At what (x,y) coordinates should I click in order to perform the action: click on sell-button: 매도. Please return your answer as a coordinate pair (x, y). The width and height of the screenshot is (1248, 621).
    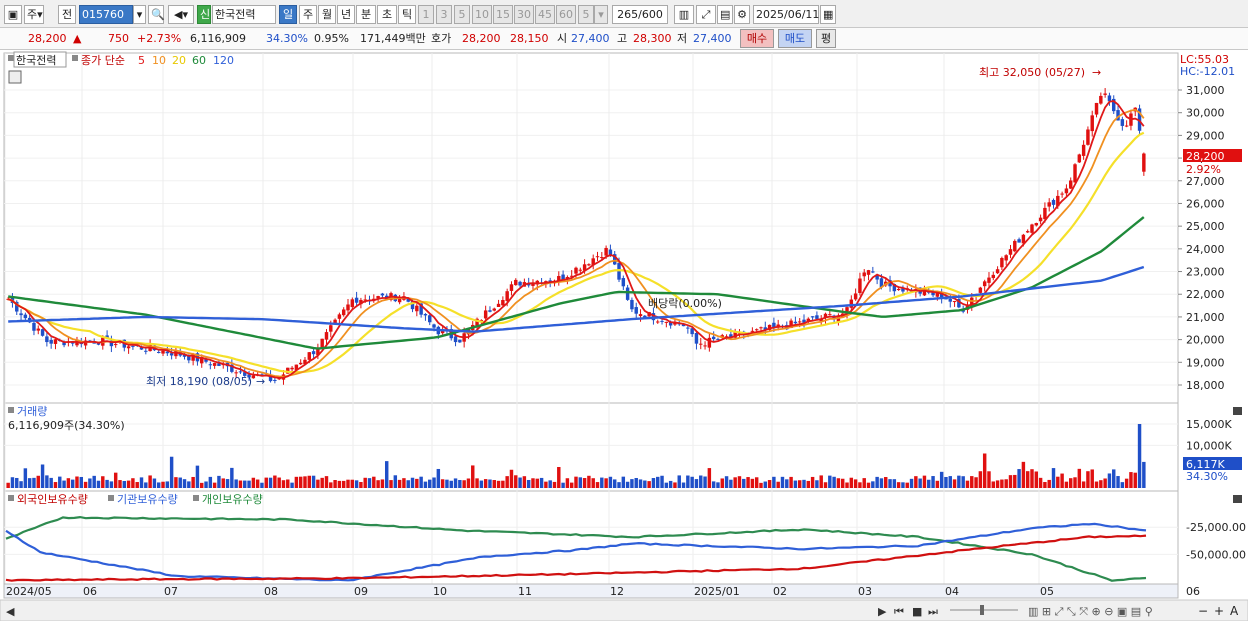
    Looking at the image, I should click on (795, 38).